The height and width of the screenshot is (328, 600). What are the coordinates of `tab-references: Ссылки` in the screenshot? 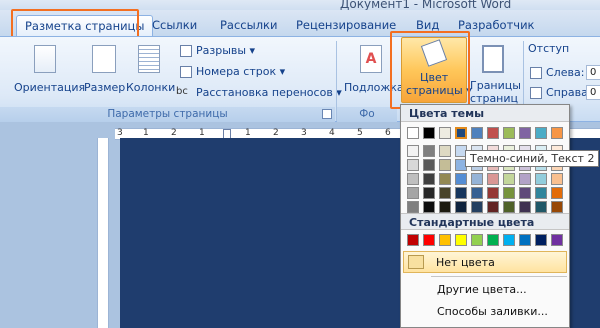 It's located at (174, 26).